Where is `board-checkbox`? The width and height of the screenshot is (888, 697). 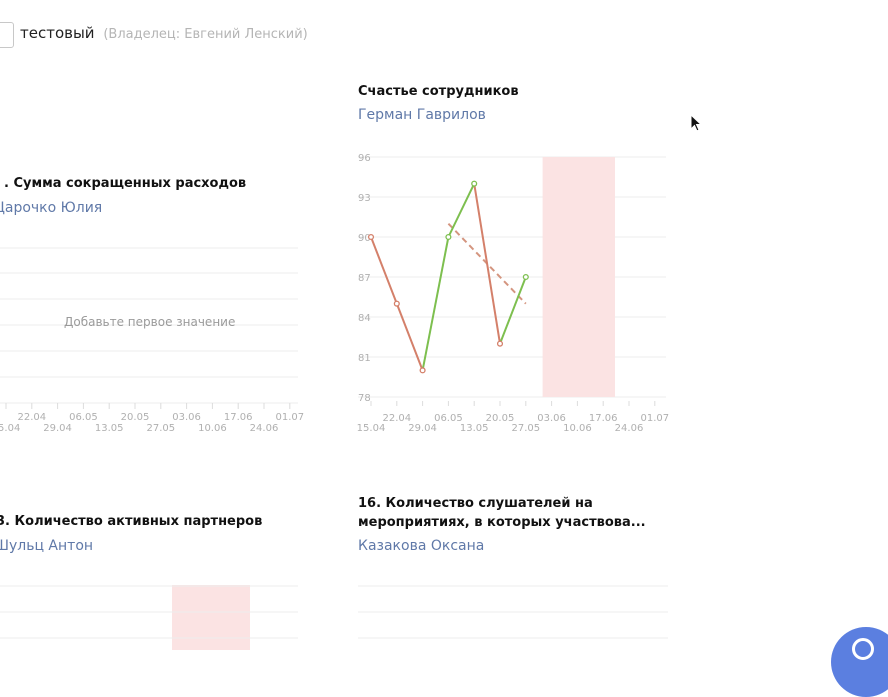
board-checkbox is located at coordinates (7, 35).